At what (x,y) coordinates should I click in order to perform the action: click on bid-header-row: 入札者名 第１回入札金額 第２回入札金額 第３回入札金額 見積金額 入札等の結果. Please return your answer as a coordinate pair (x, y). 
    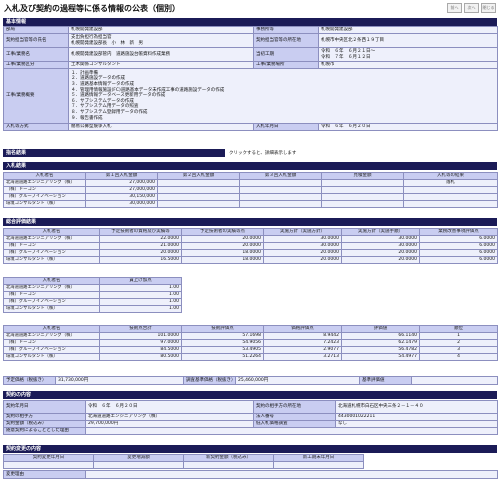
    Looking at the image, I should click on (250, 176).